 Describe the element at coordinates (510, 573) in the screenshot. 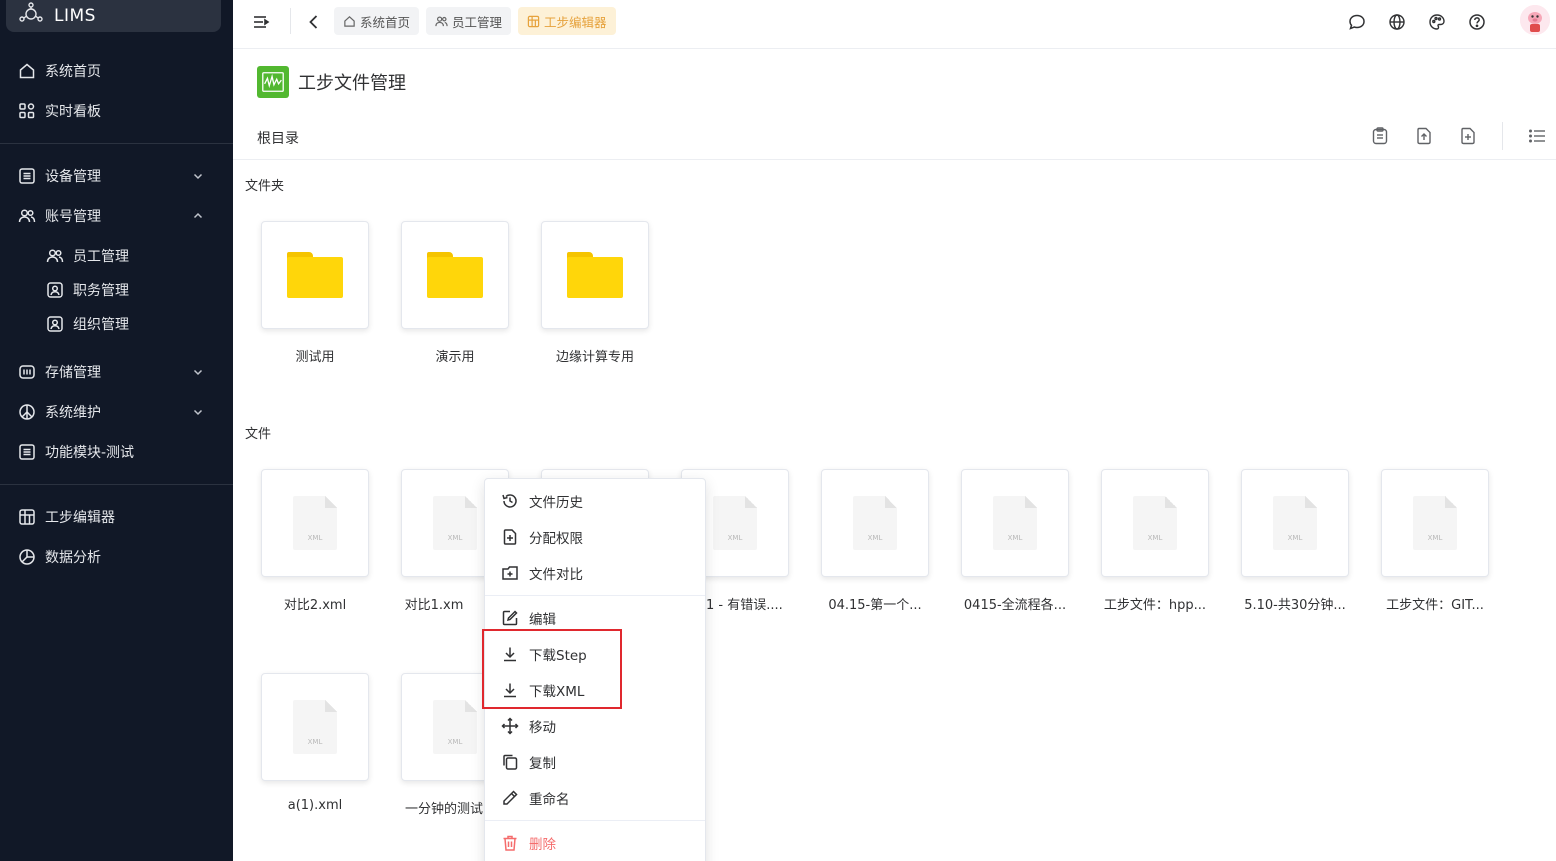

I see `compare-icon` at that location.